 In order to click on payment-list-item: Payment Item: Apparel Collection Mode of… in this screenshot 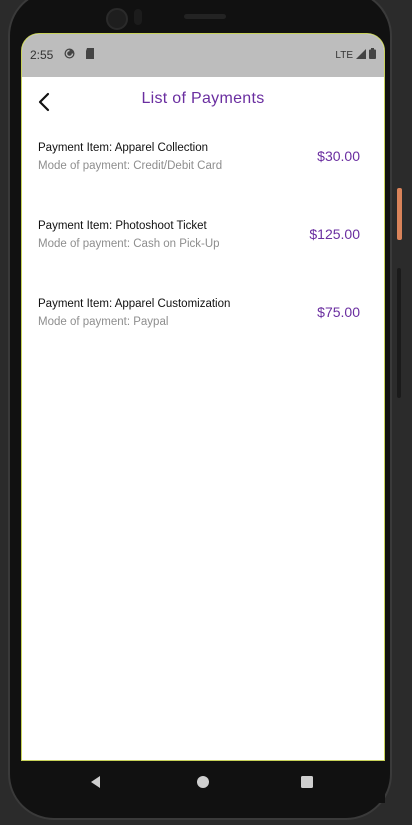, I will do `click(203, 173)`.